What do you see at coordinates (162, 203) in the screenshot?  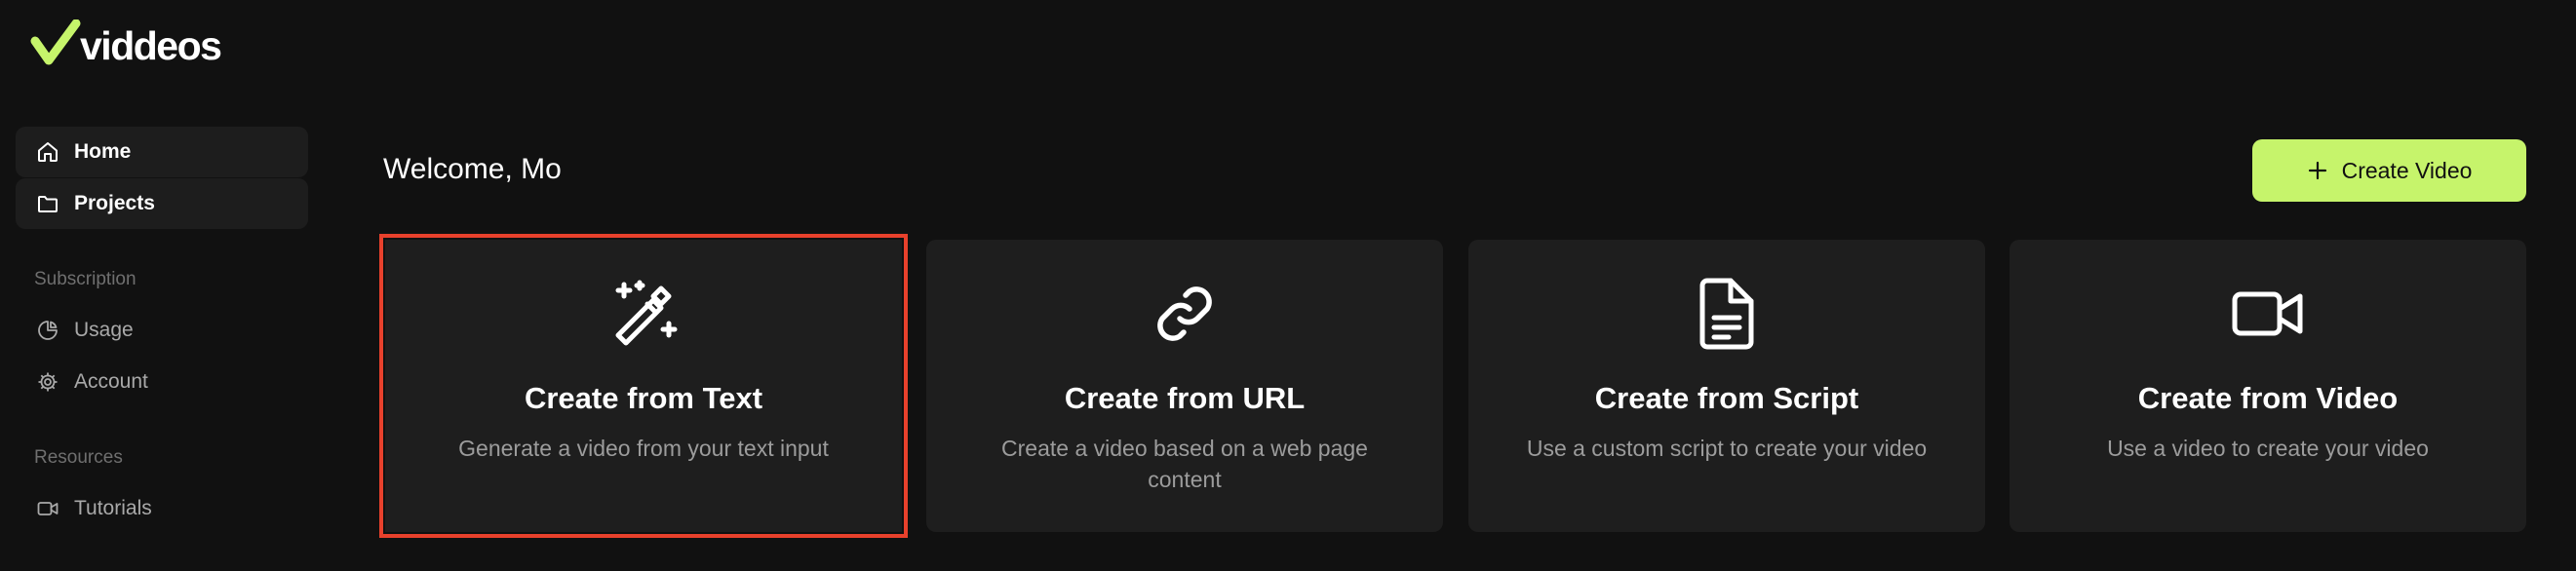 I see `sidebar-item-projects: Projects` at bounding box center [162, 203].